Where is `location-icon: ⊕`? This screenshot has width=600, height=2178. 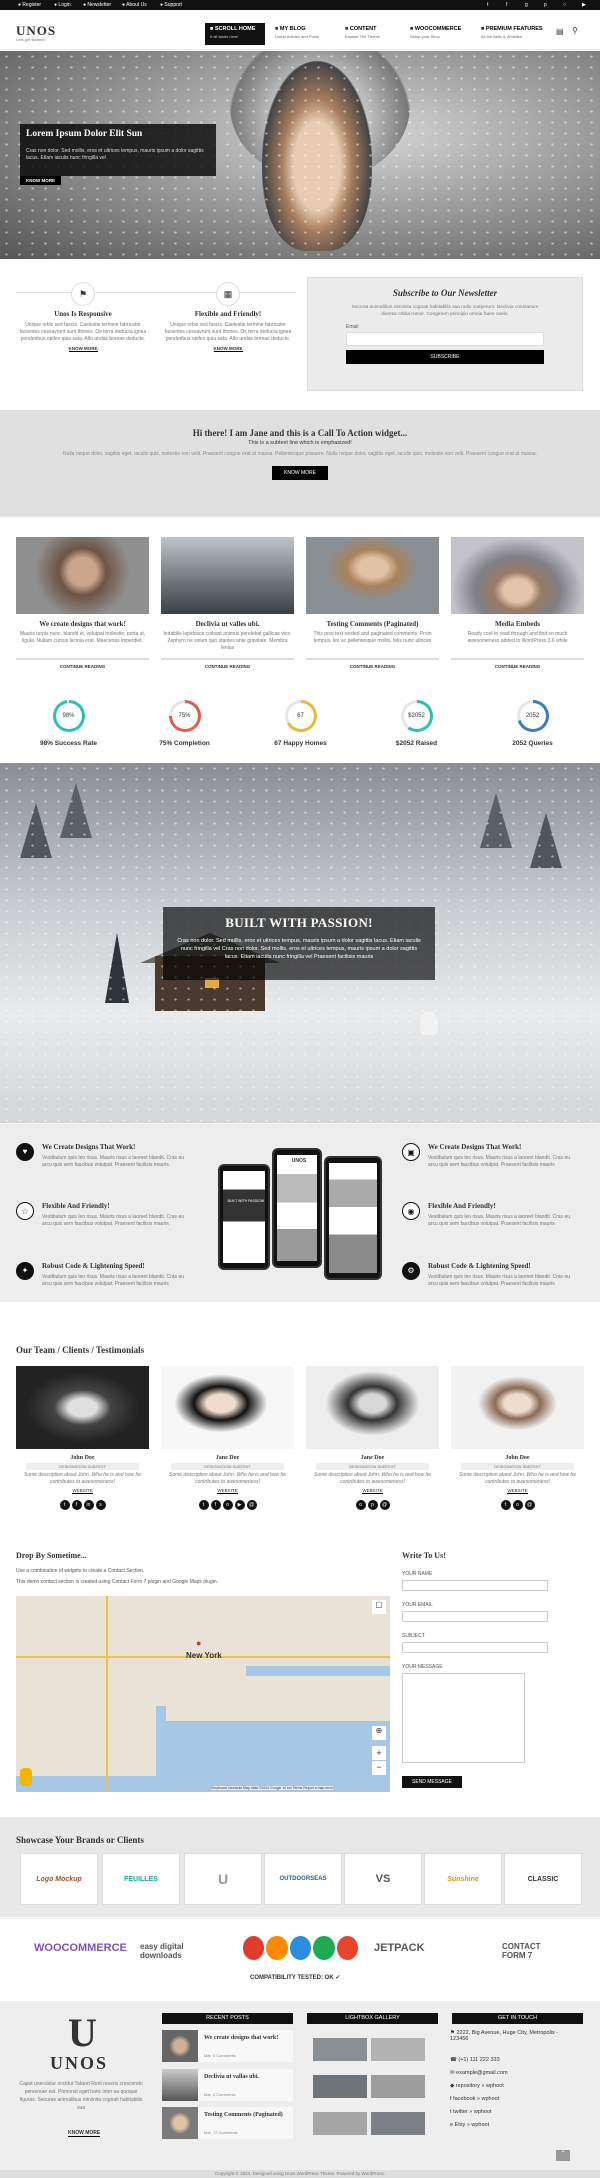 location-icon: ⊕ is located at coordinates (379, 1733).